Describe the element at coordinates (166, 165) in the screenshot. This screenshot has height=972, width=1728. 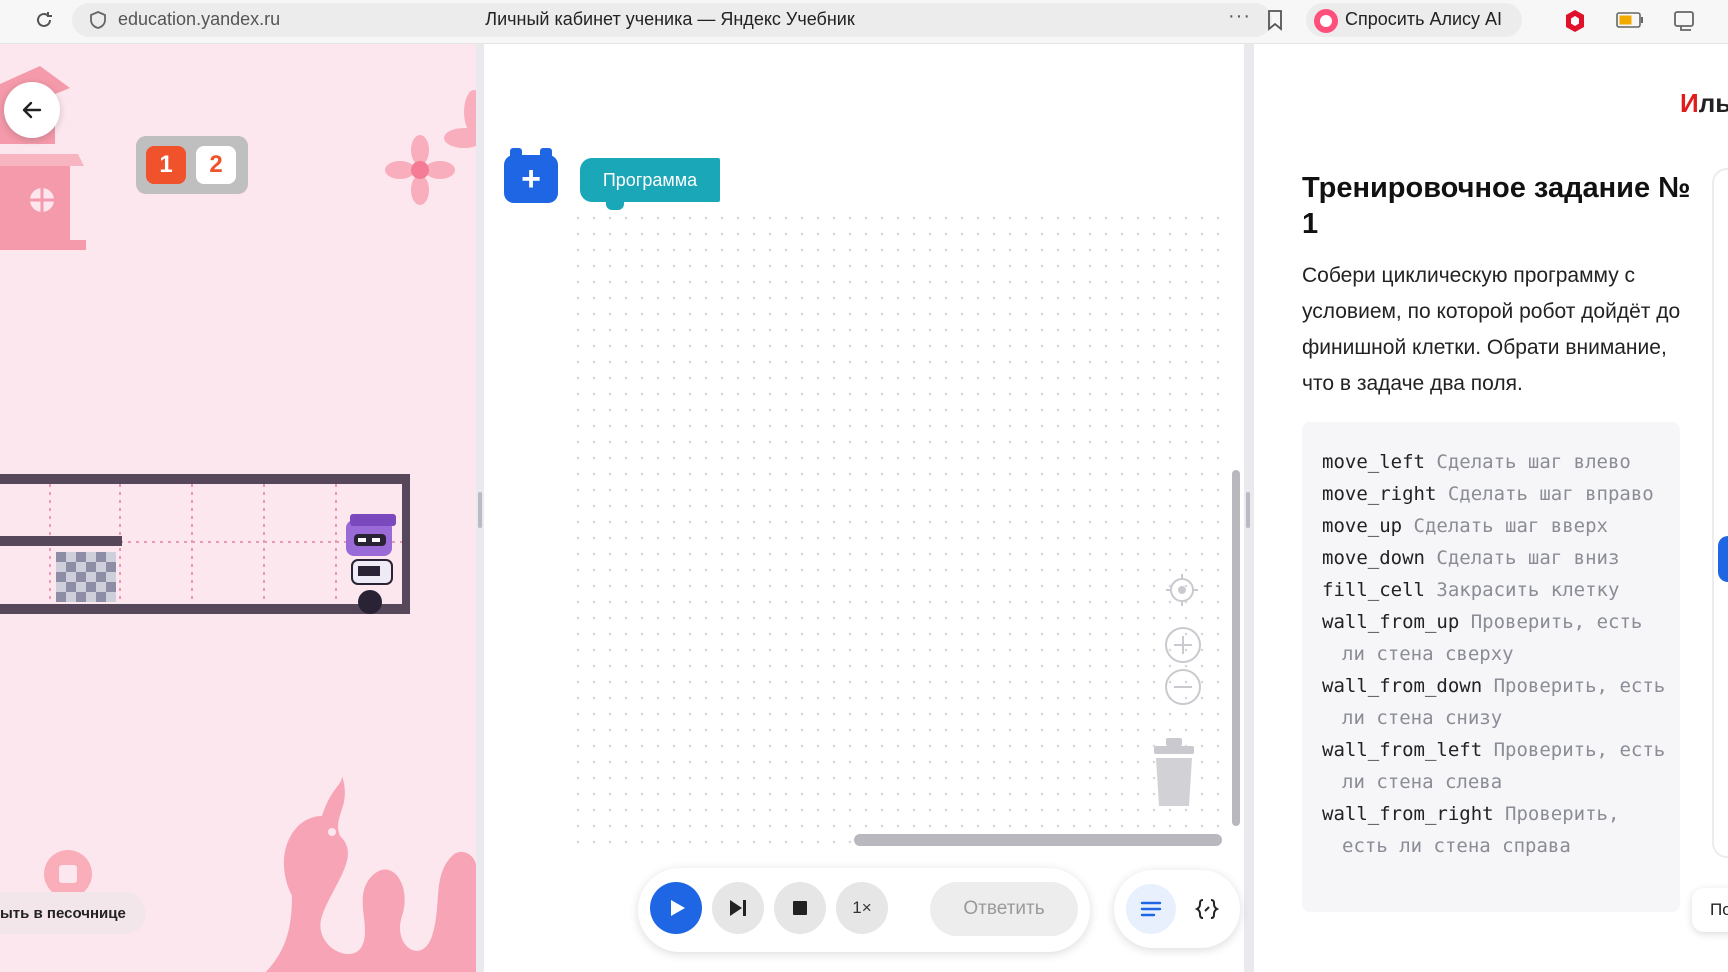
I see `field-1-button: 1` at that location.